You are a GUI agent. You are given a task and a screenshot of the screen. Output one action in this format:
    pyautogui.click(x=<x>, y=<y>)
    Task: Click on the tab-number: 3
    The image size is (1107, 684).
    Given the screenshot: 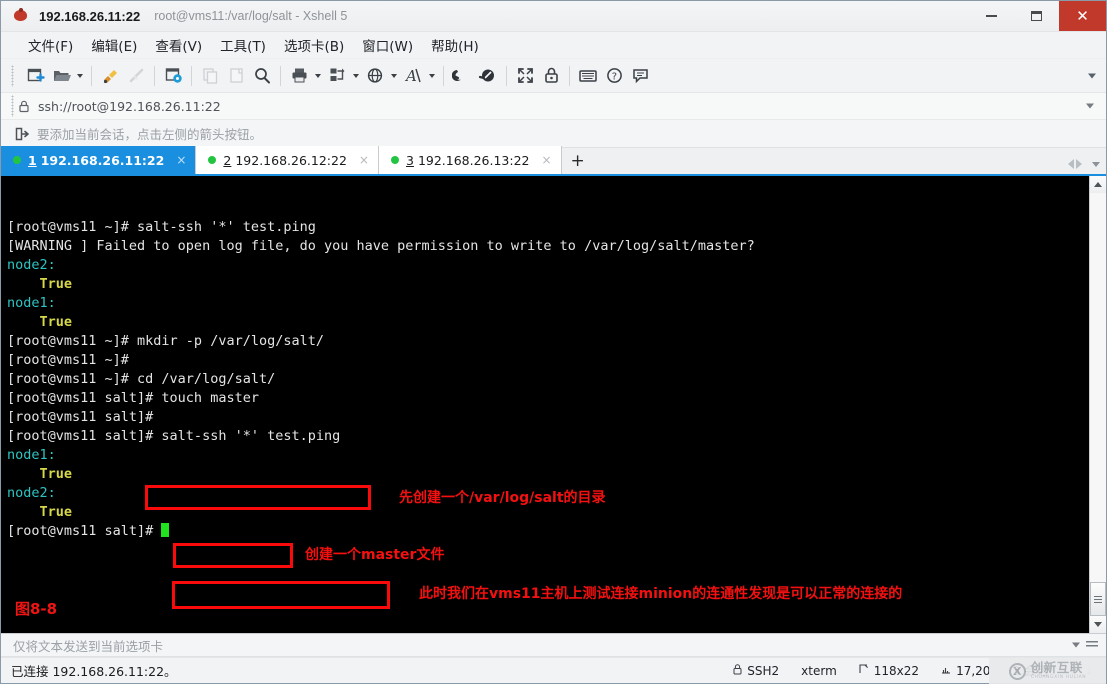 What is the action you would take?
    pyautogui.click(x=409, y=160)
    